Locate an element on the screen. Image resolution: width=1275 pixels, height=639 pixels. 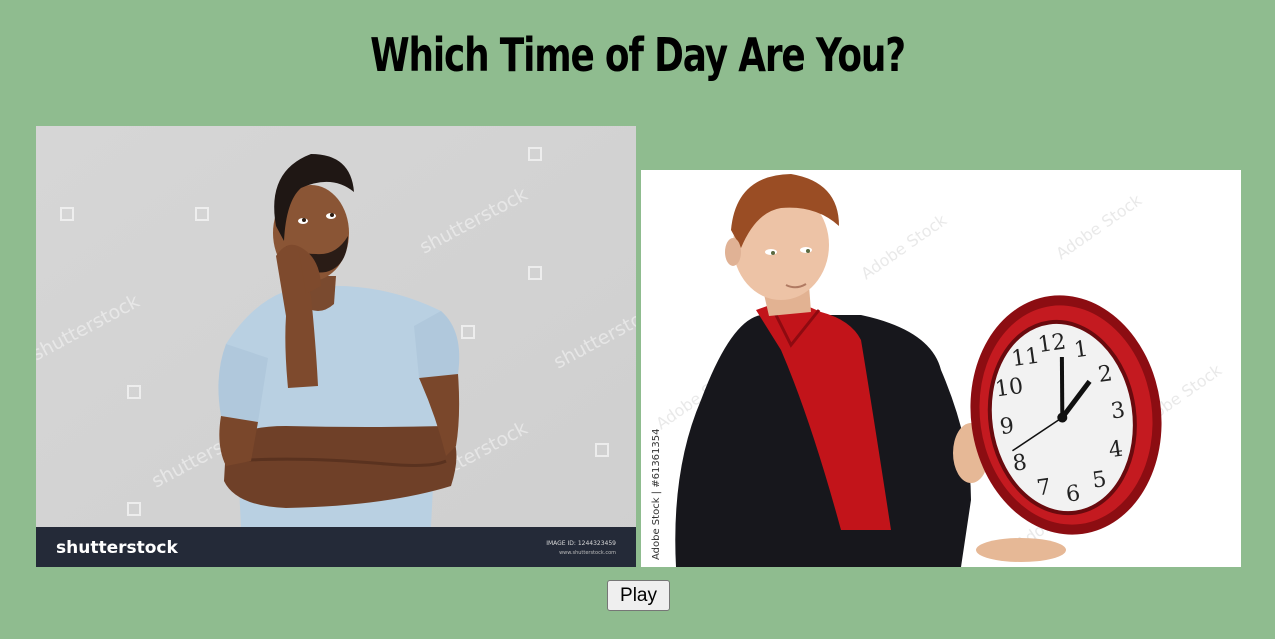
site-label: www.shutterstock.com is located at coordinates (587, 553).